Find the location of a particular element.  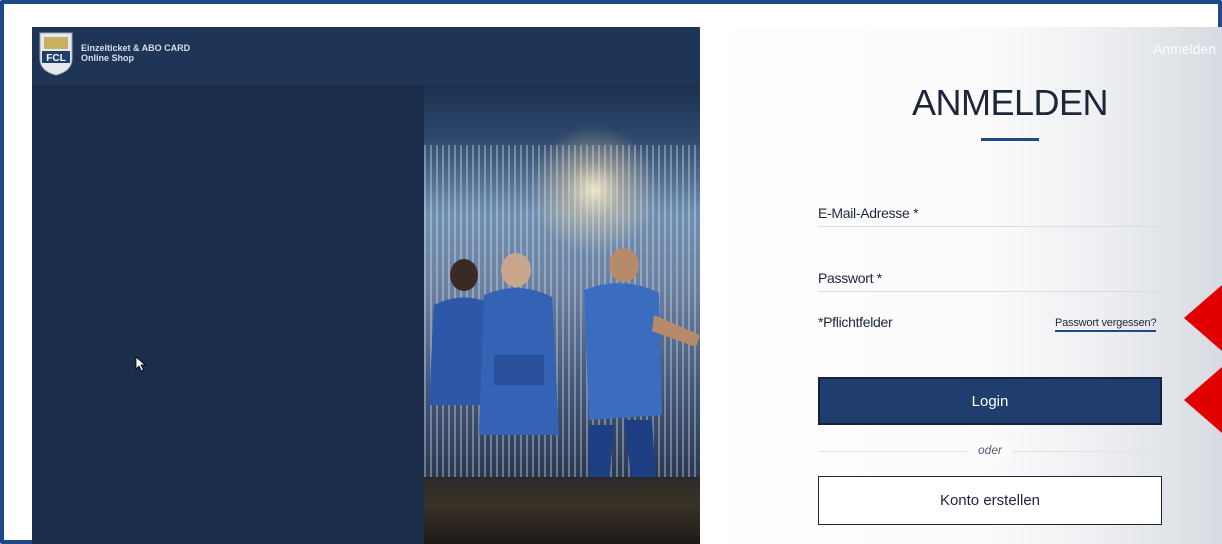

login-button: Login is located at coordinates (990, 401).